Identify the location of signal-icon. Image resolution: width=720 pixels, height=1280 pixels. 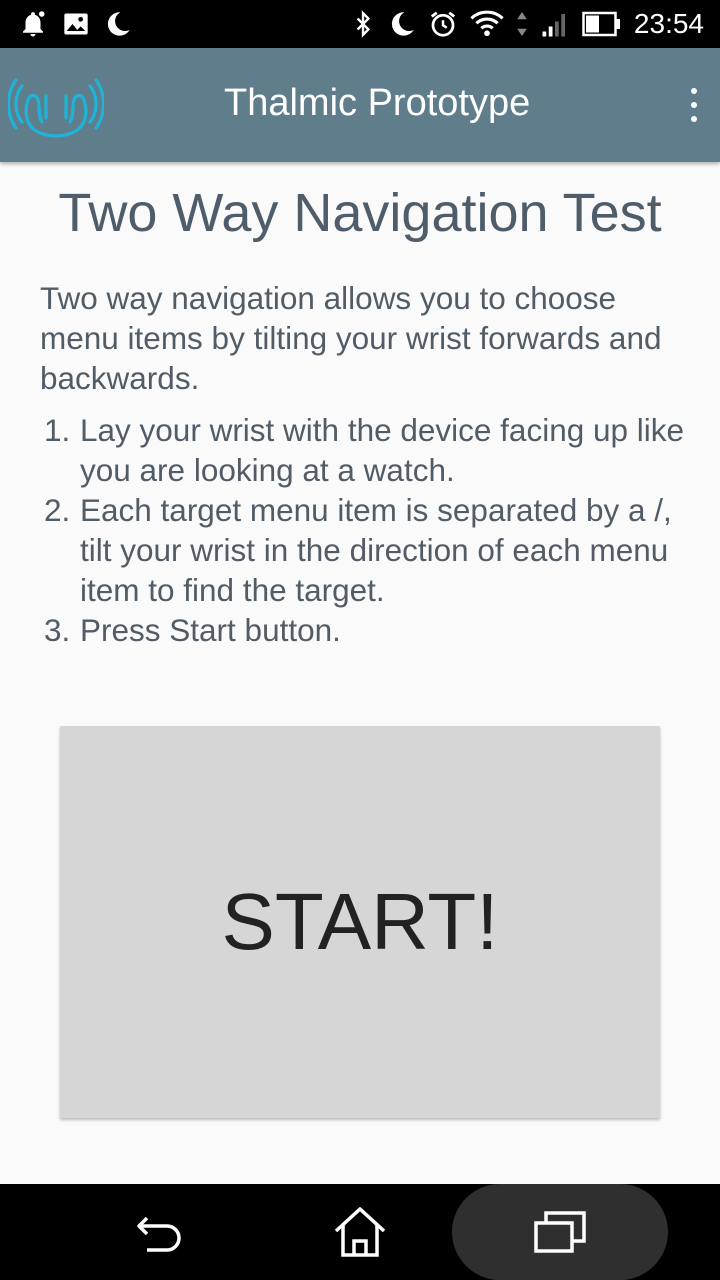
(553, 25).